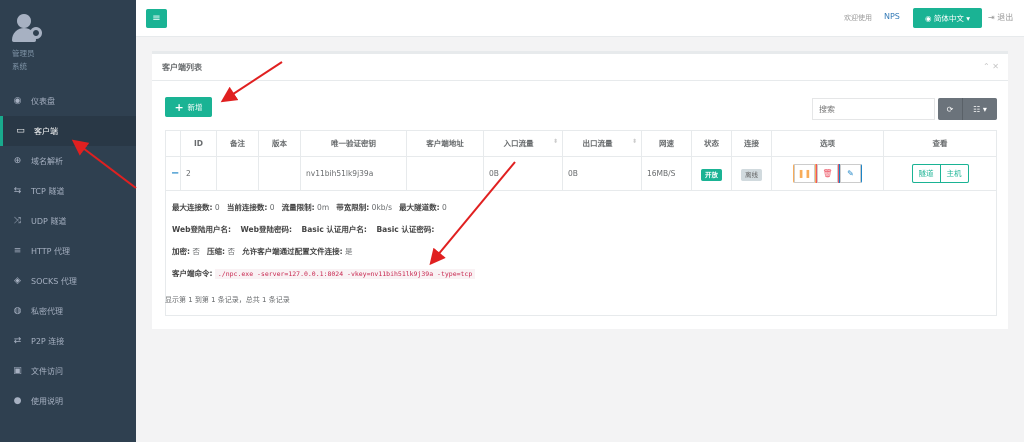  I want to click on cell-speed: 16MB/S, so click(666, 173).